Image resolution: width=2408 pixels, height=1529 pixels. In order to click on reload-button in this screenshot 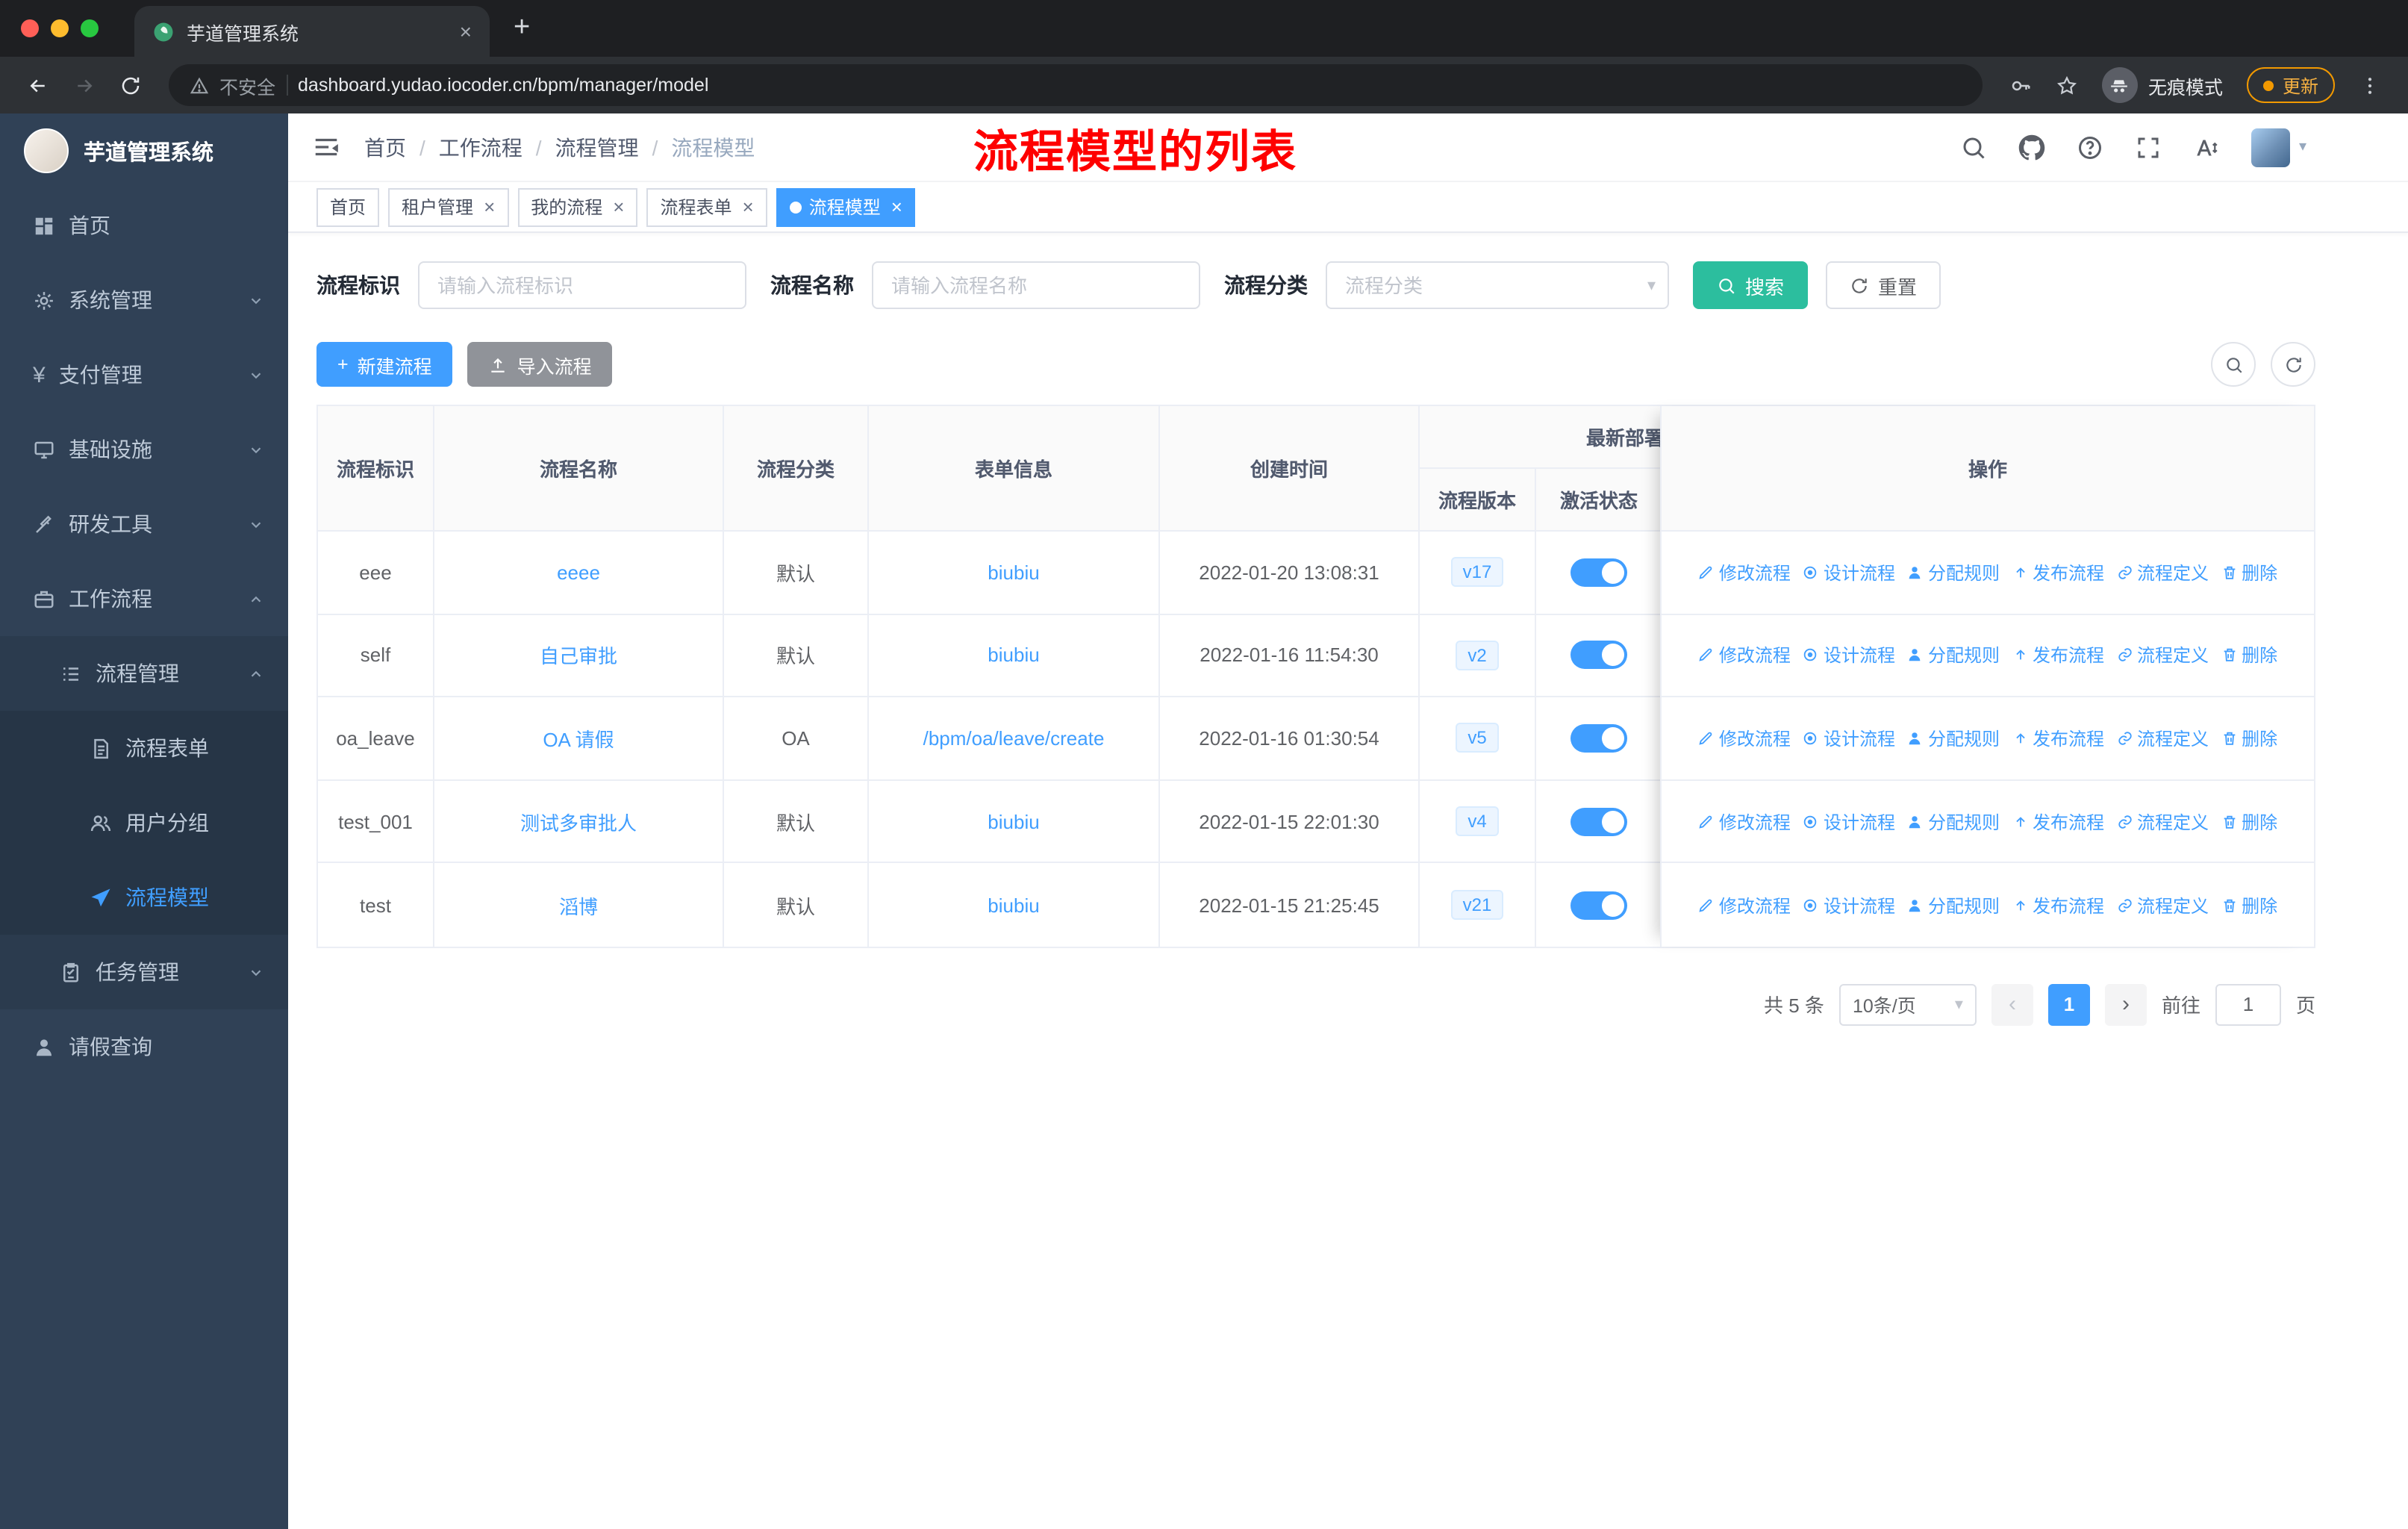, I will do `click(130, 85)`.